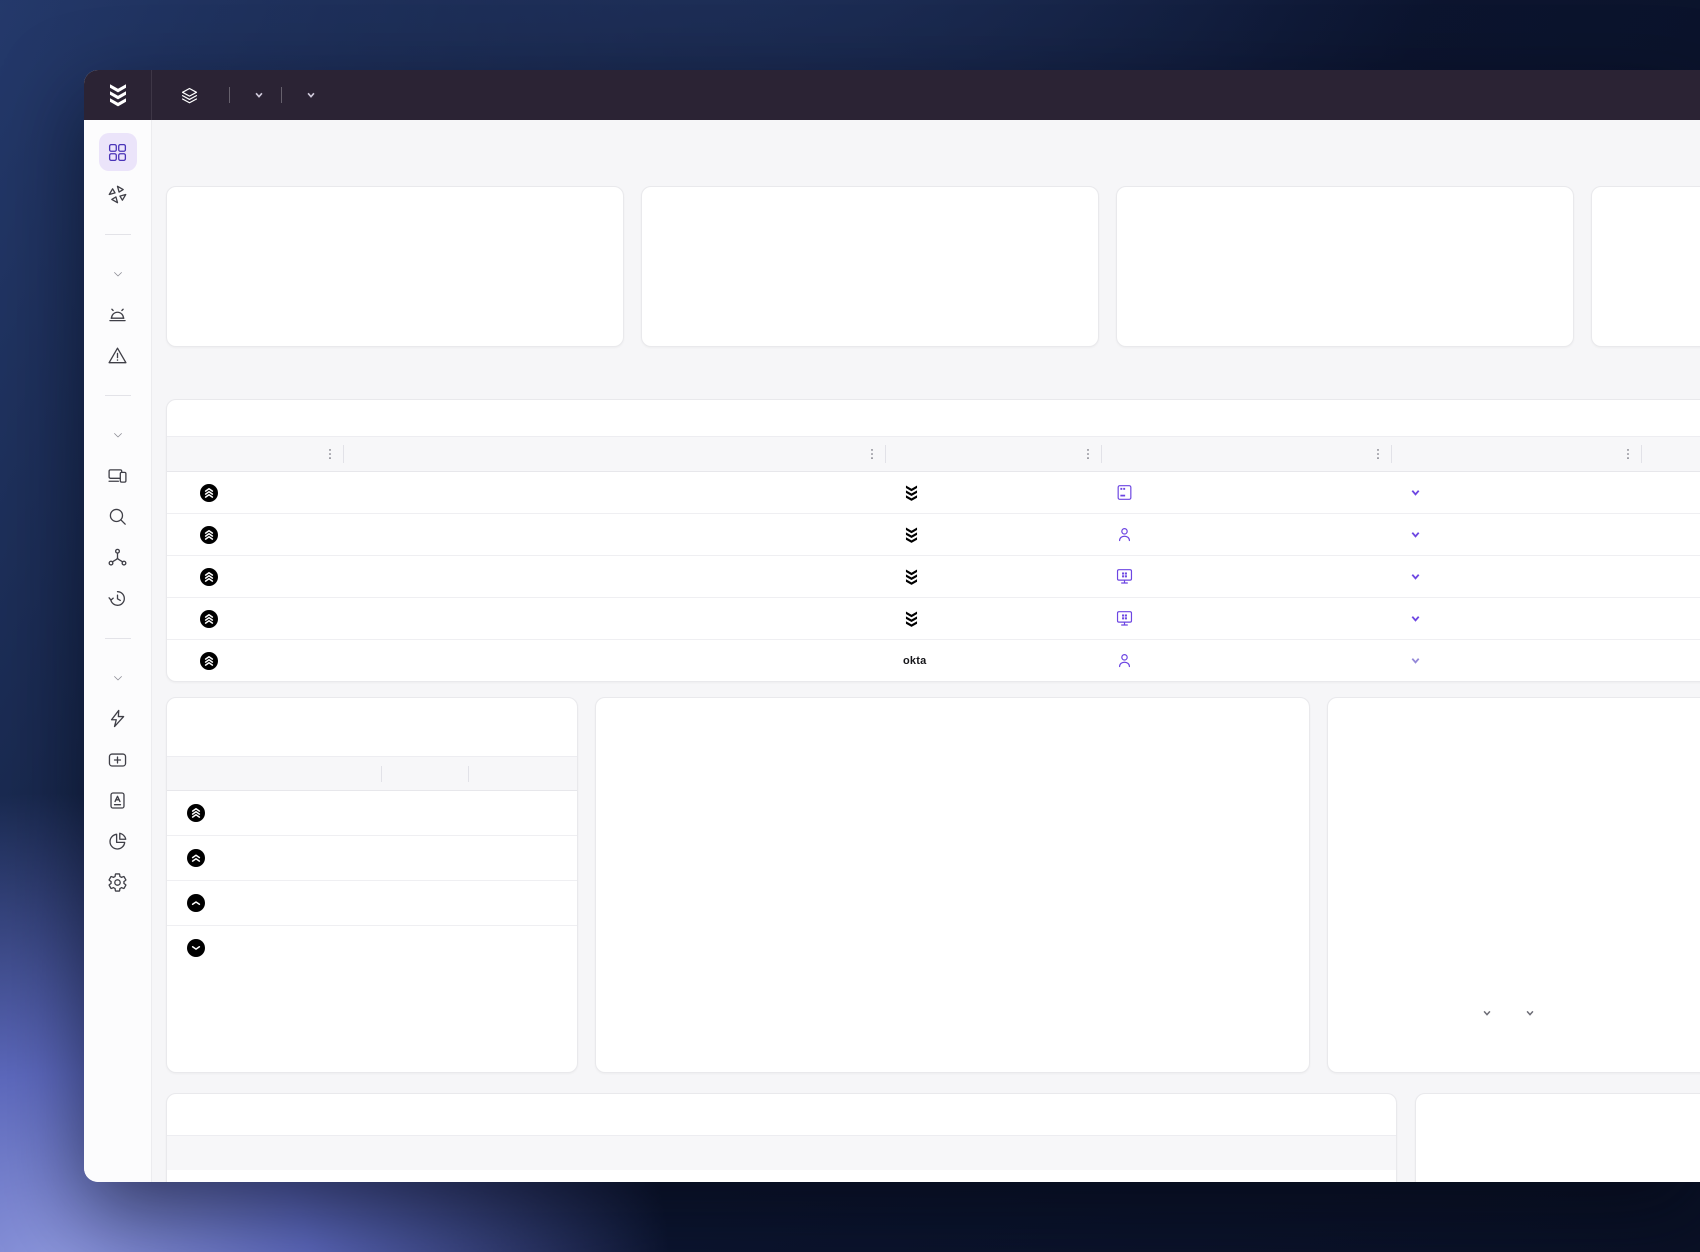  What do you see at coordinates (118, 759) in the screenshot?
I see `sidebar-item-add` at bounding box center [118, 759].